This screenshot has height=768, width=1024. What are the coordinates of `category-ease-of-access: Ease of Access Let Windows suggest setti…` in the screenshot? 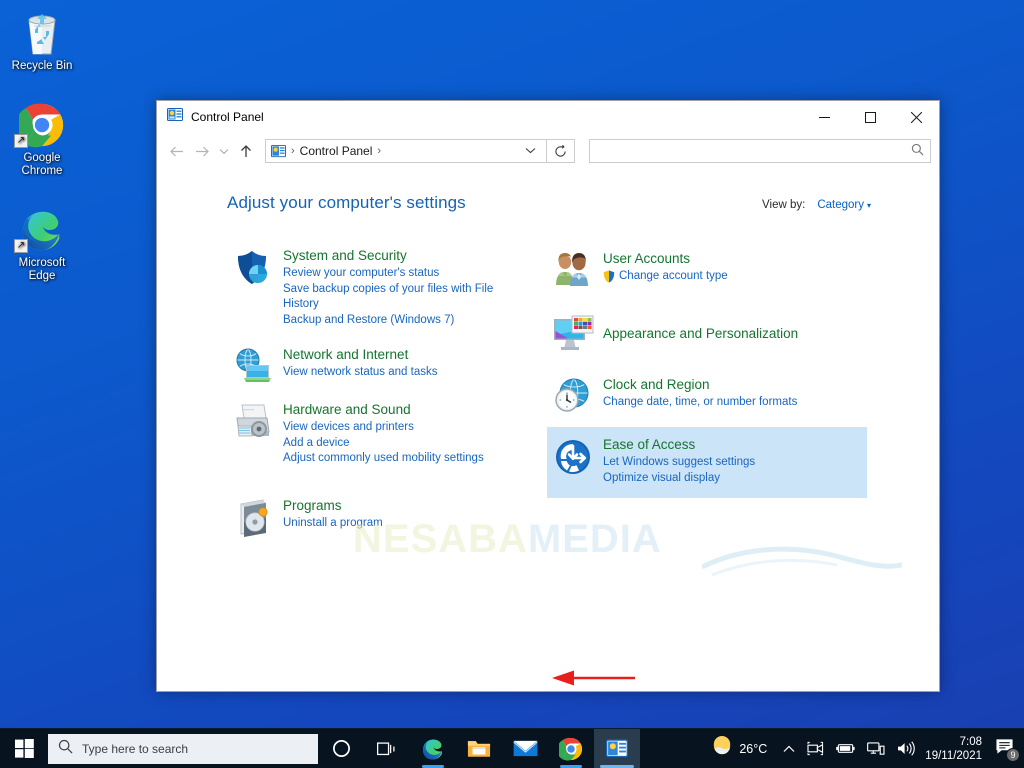 It's located at (707, 462).